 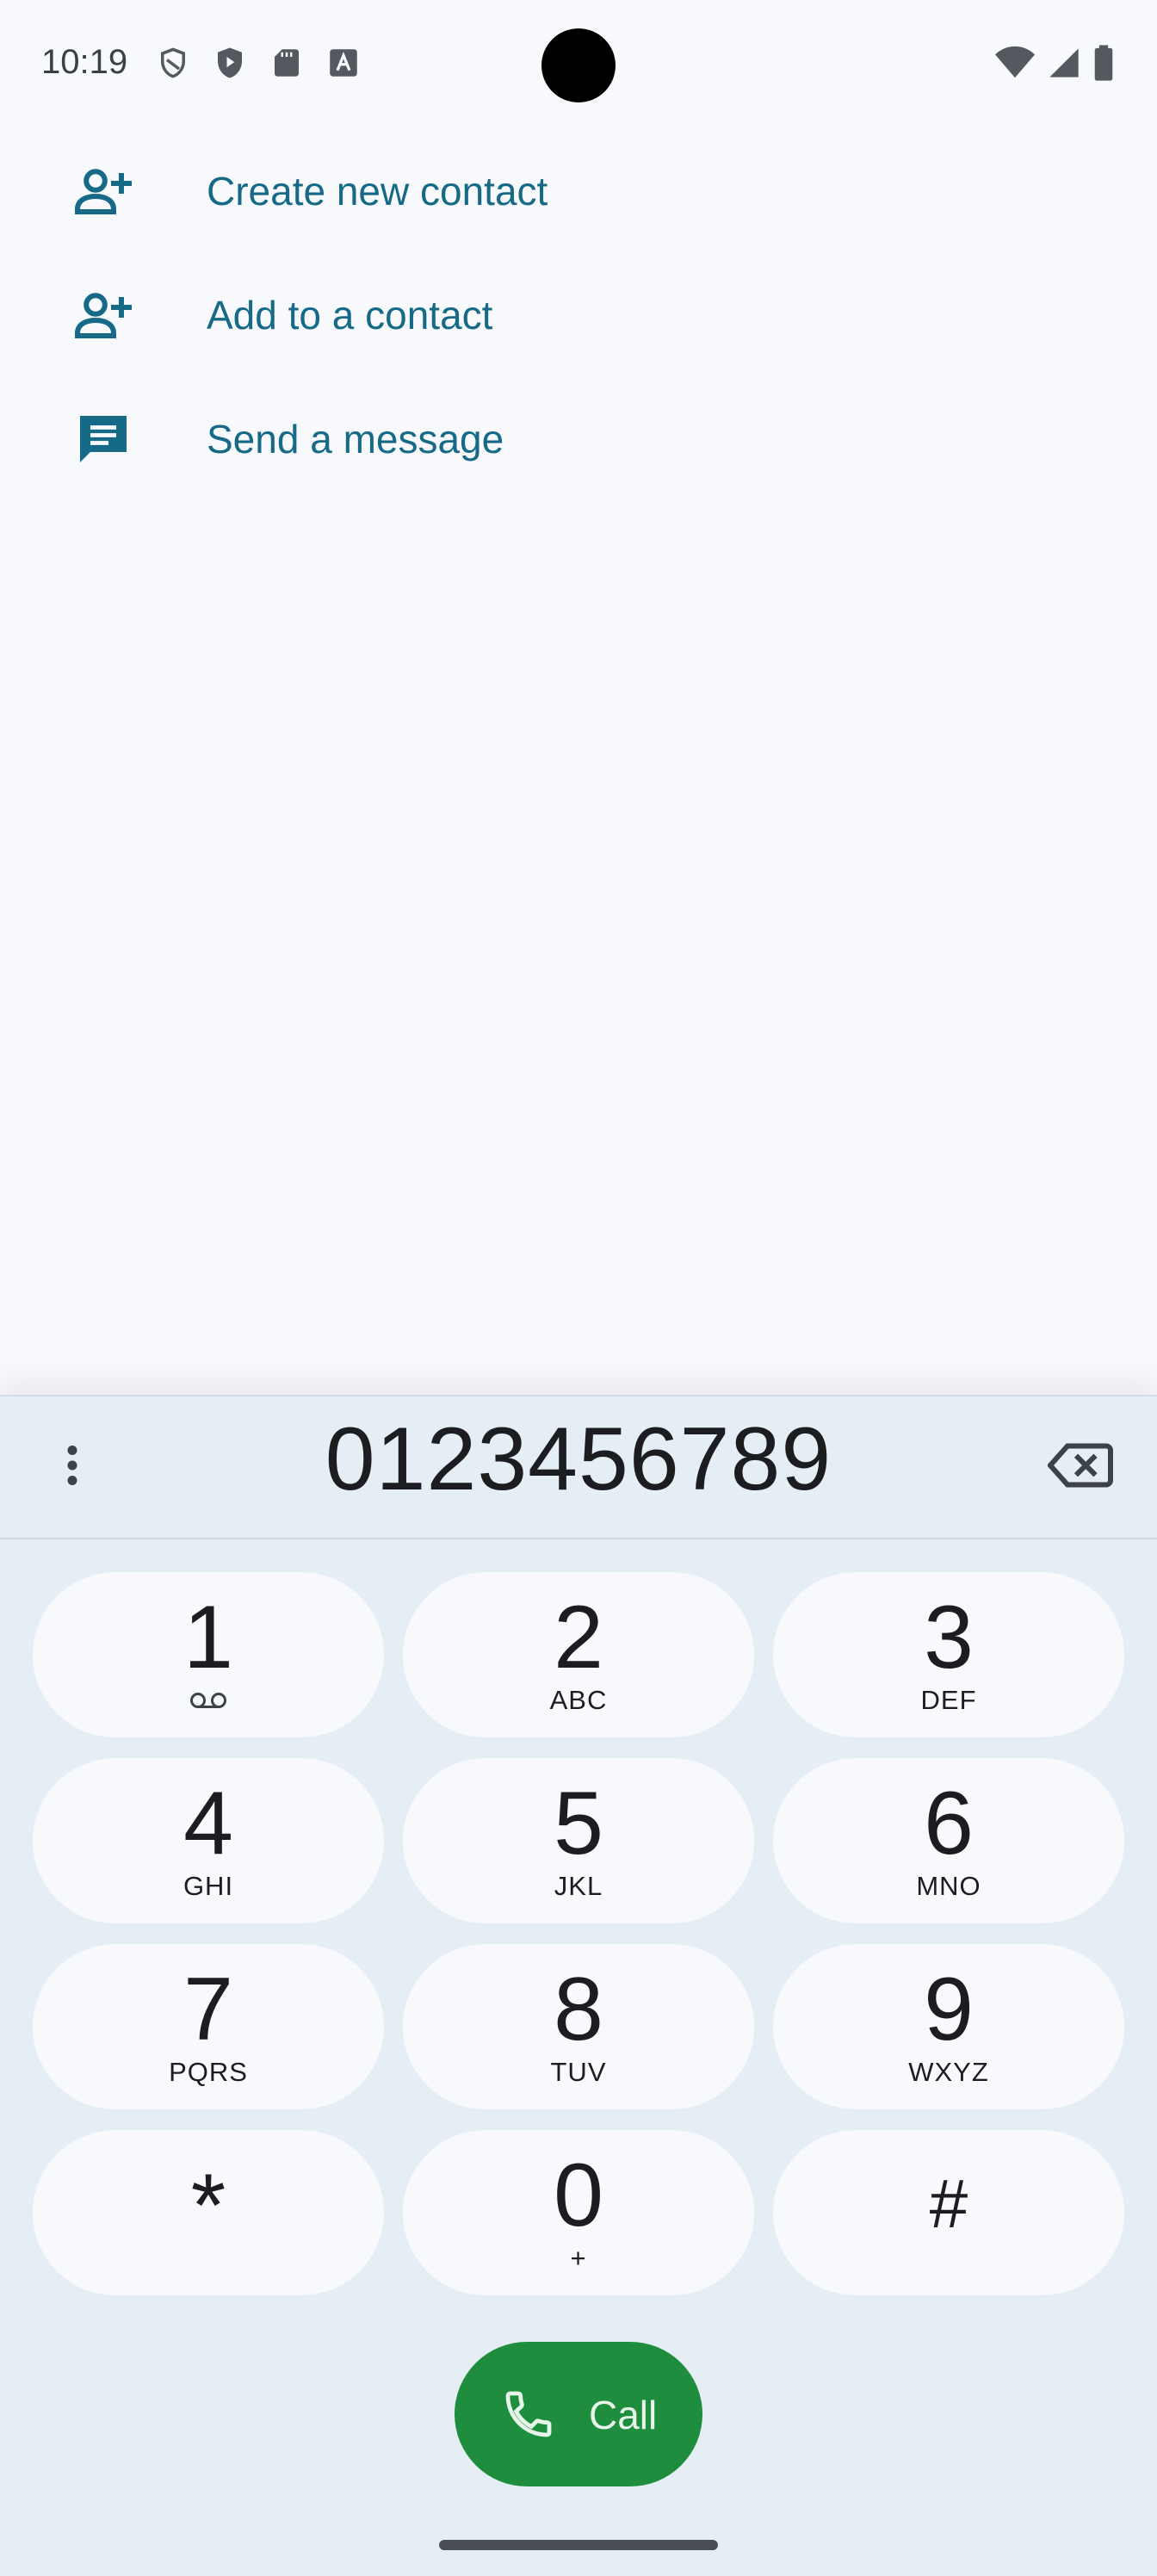 What do you see at coordinates (208, 2009) in the screenshot?
I see `key-digit: 7` at bounding box center [208, 2009].